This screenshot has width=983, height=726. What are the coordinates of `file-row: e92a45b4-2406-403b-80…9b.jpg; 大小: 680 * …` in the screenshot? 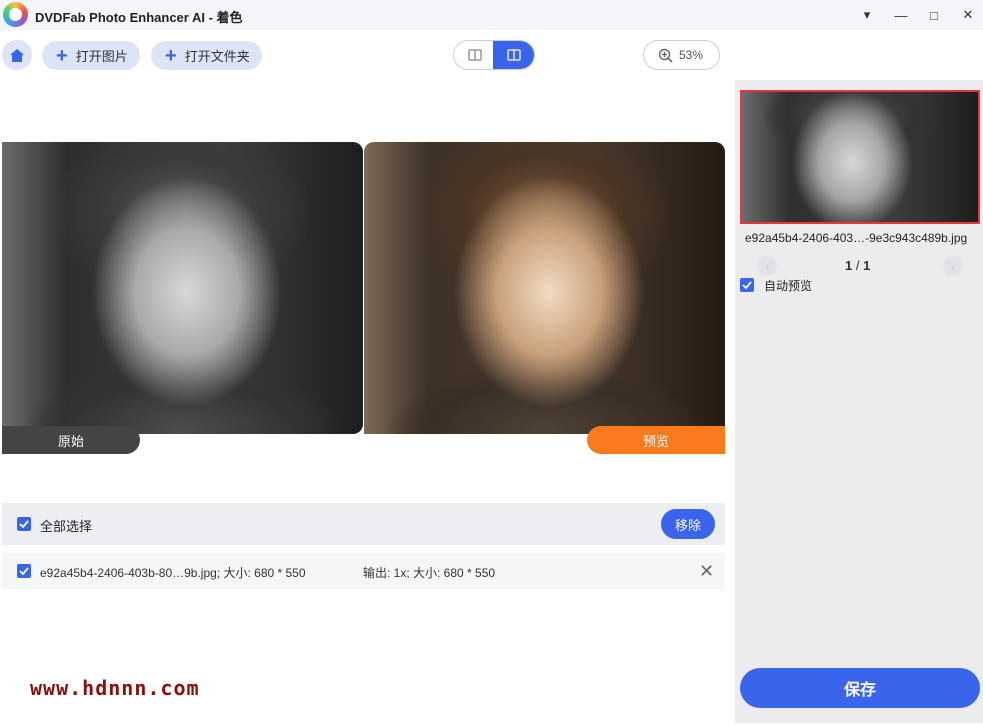 It's located at (363, 571).